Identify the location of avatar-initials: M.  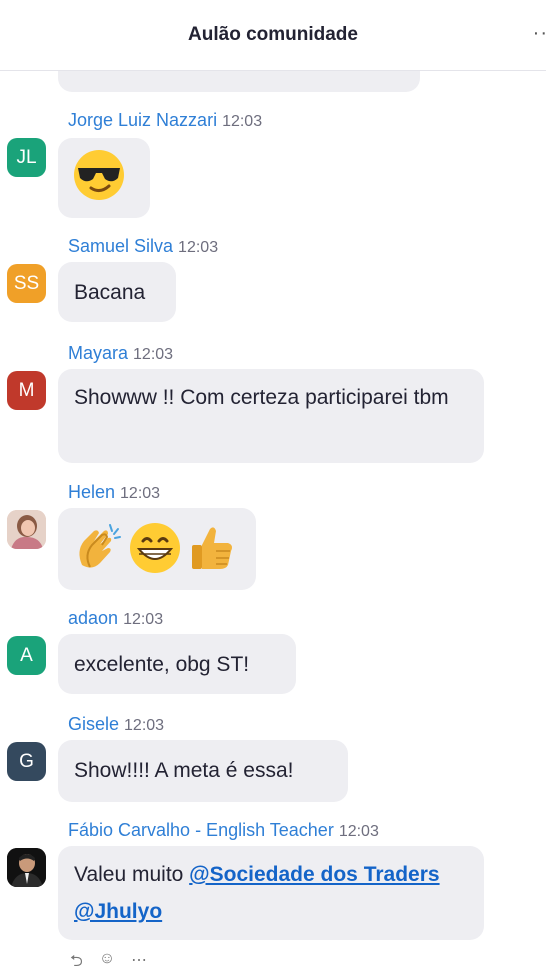
(26, 390).